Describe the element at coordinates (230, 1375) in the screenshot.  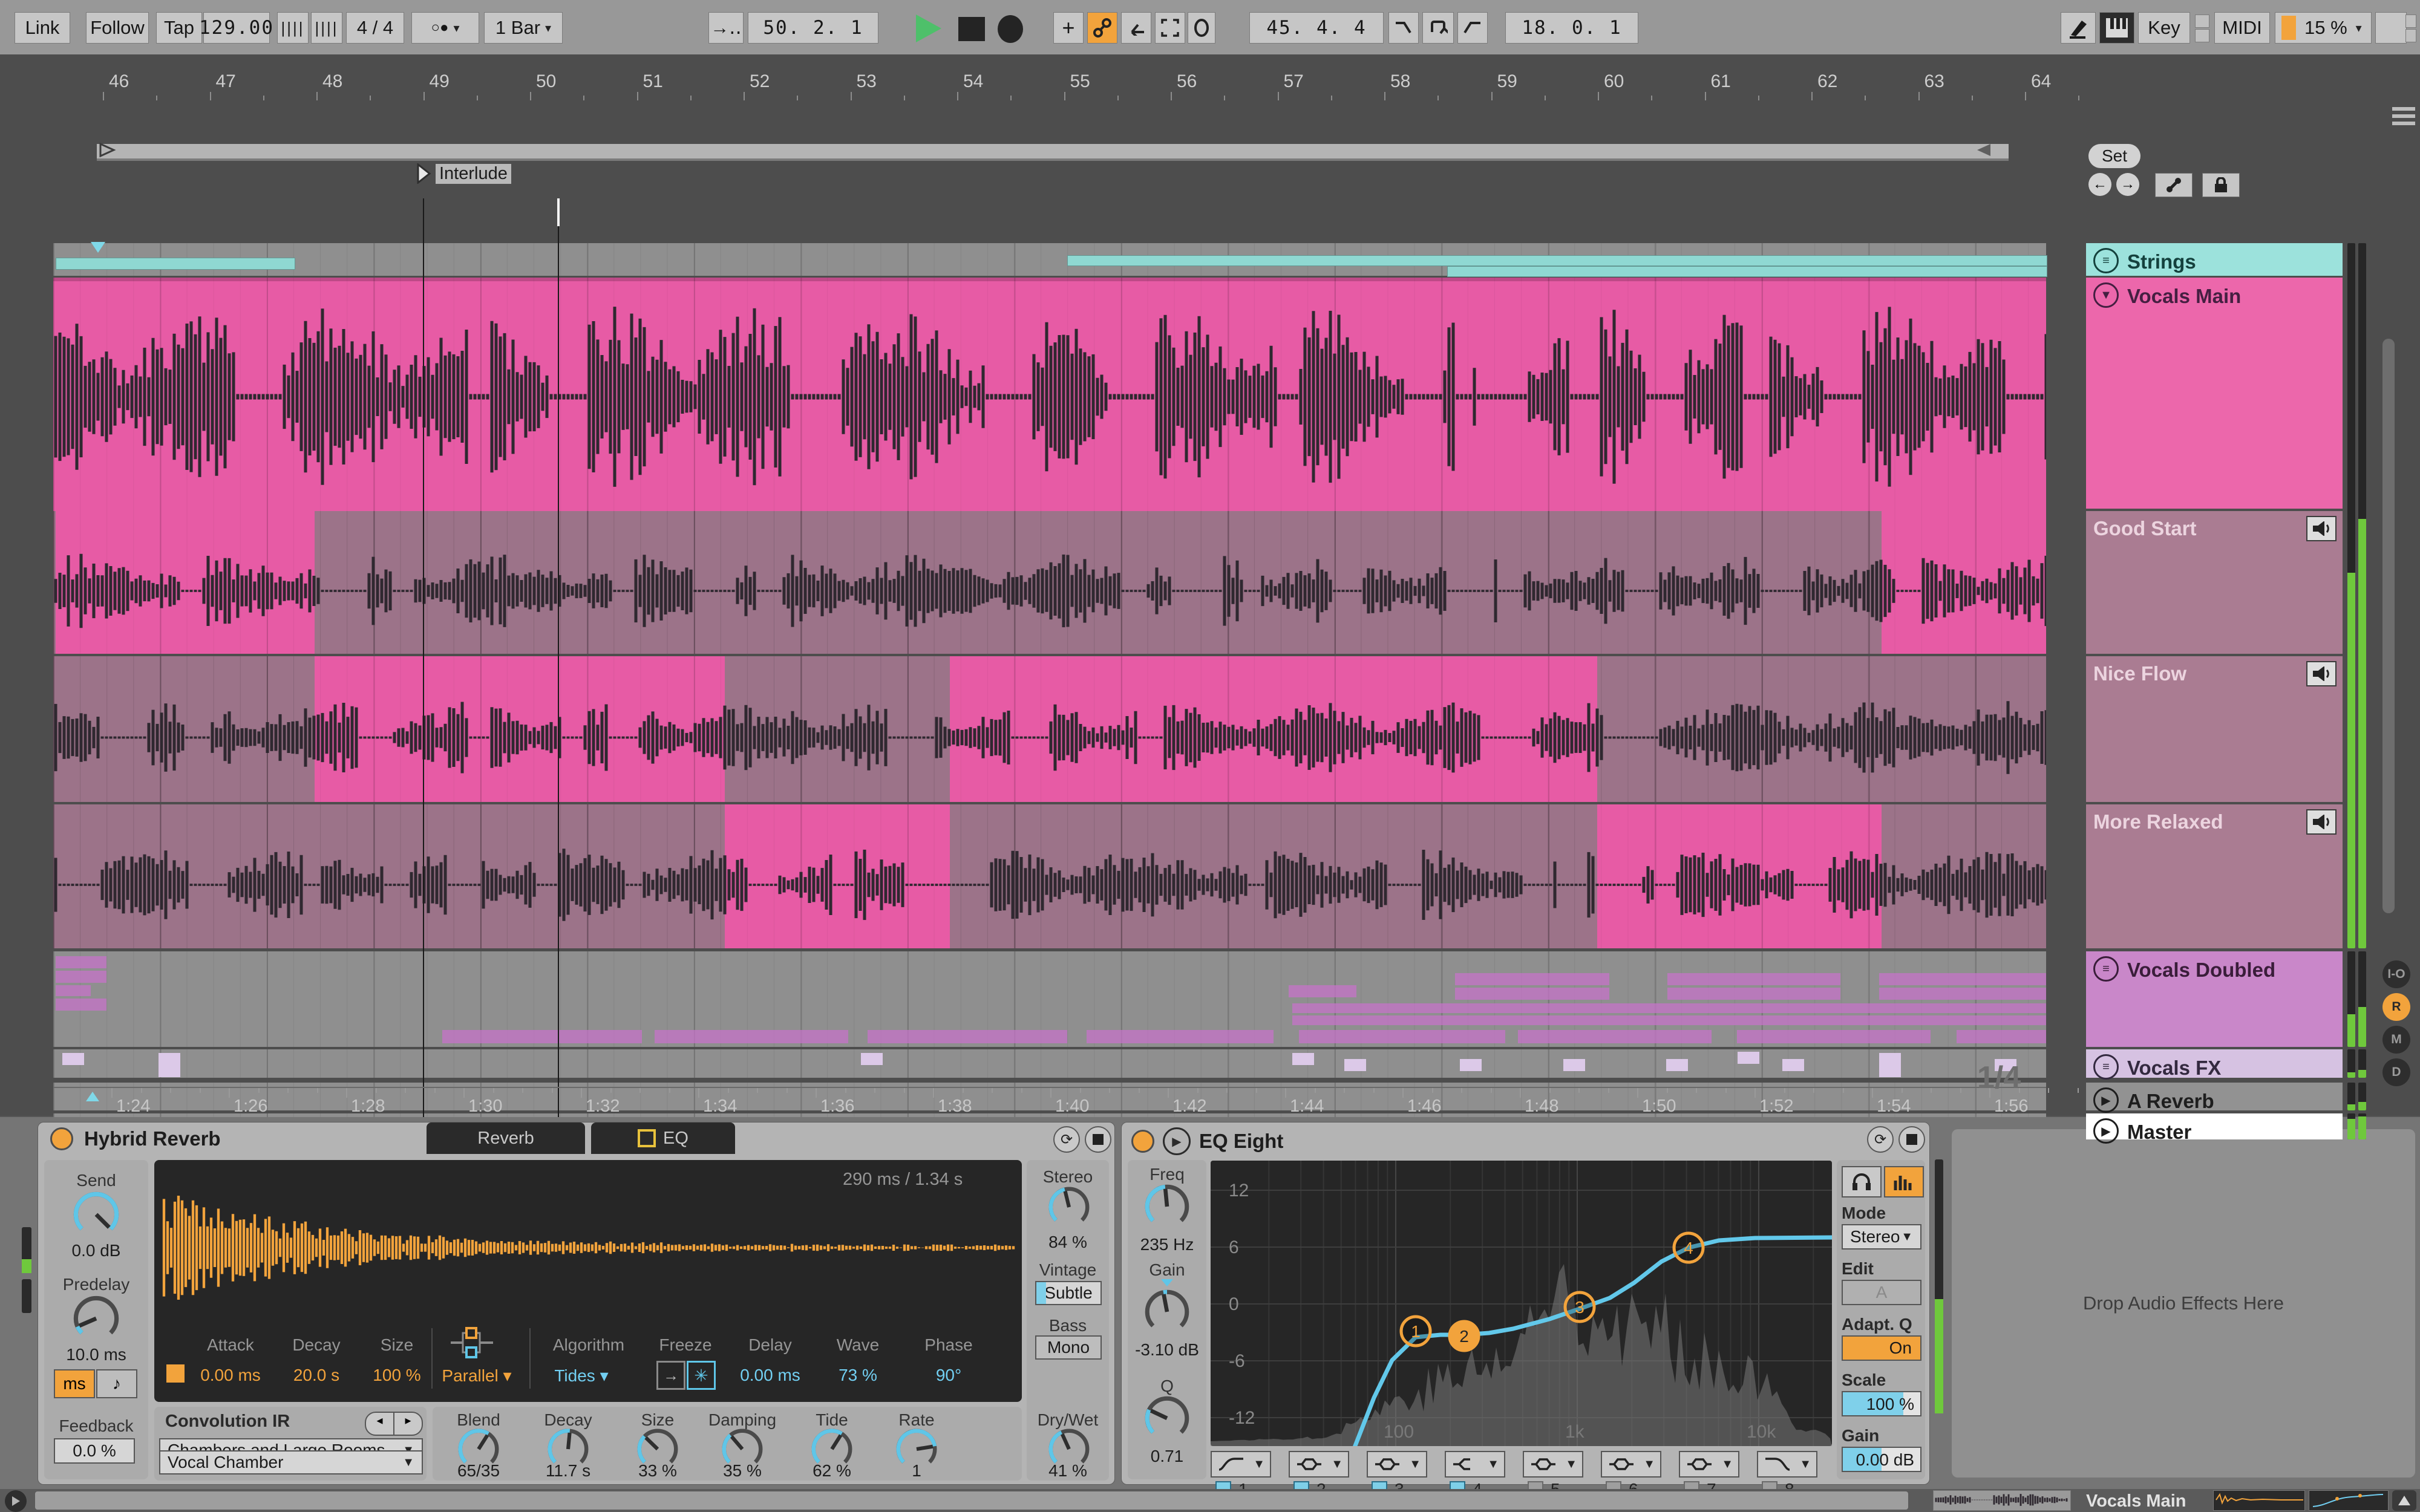
I see `attack-value: 0.00 ms` at that location.